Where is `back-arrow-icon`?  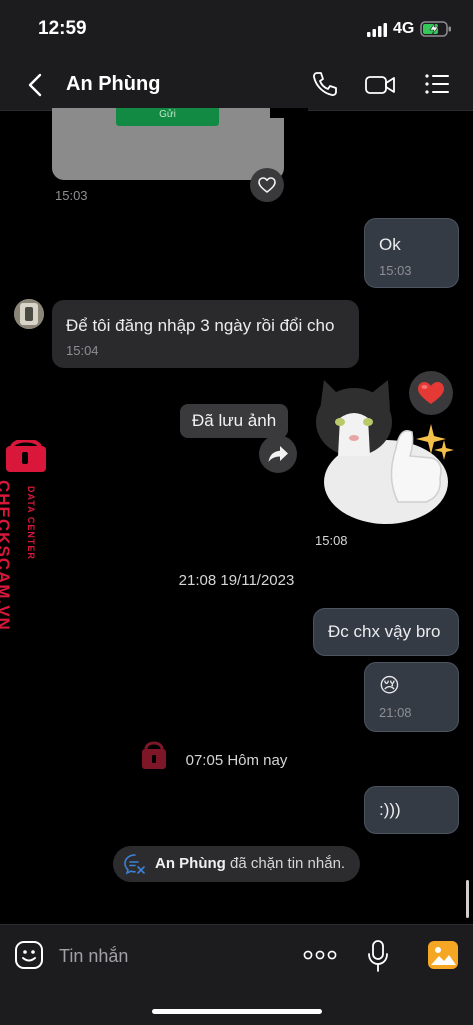 back-arrow-icon is located at coordinates (36, 85).